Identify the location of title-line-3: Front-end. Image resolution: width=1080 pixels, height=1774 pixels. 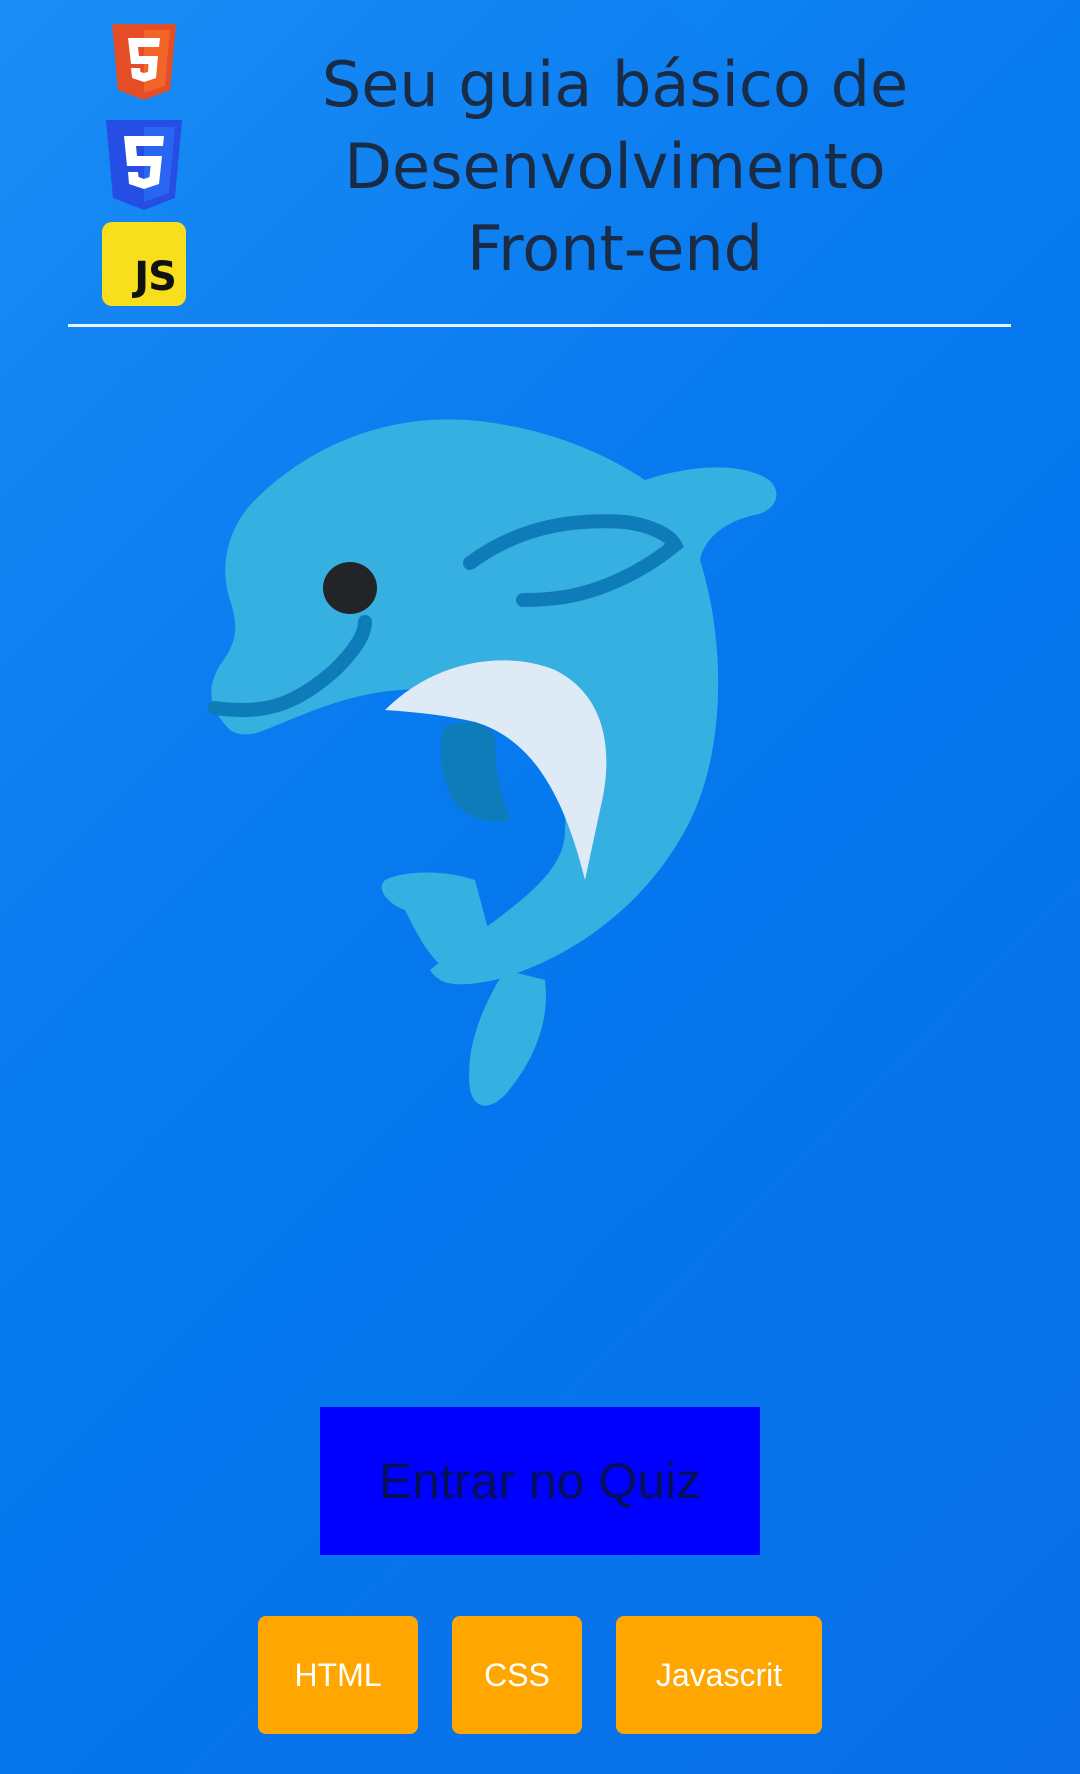
(615, 248).